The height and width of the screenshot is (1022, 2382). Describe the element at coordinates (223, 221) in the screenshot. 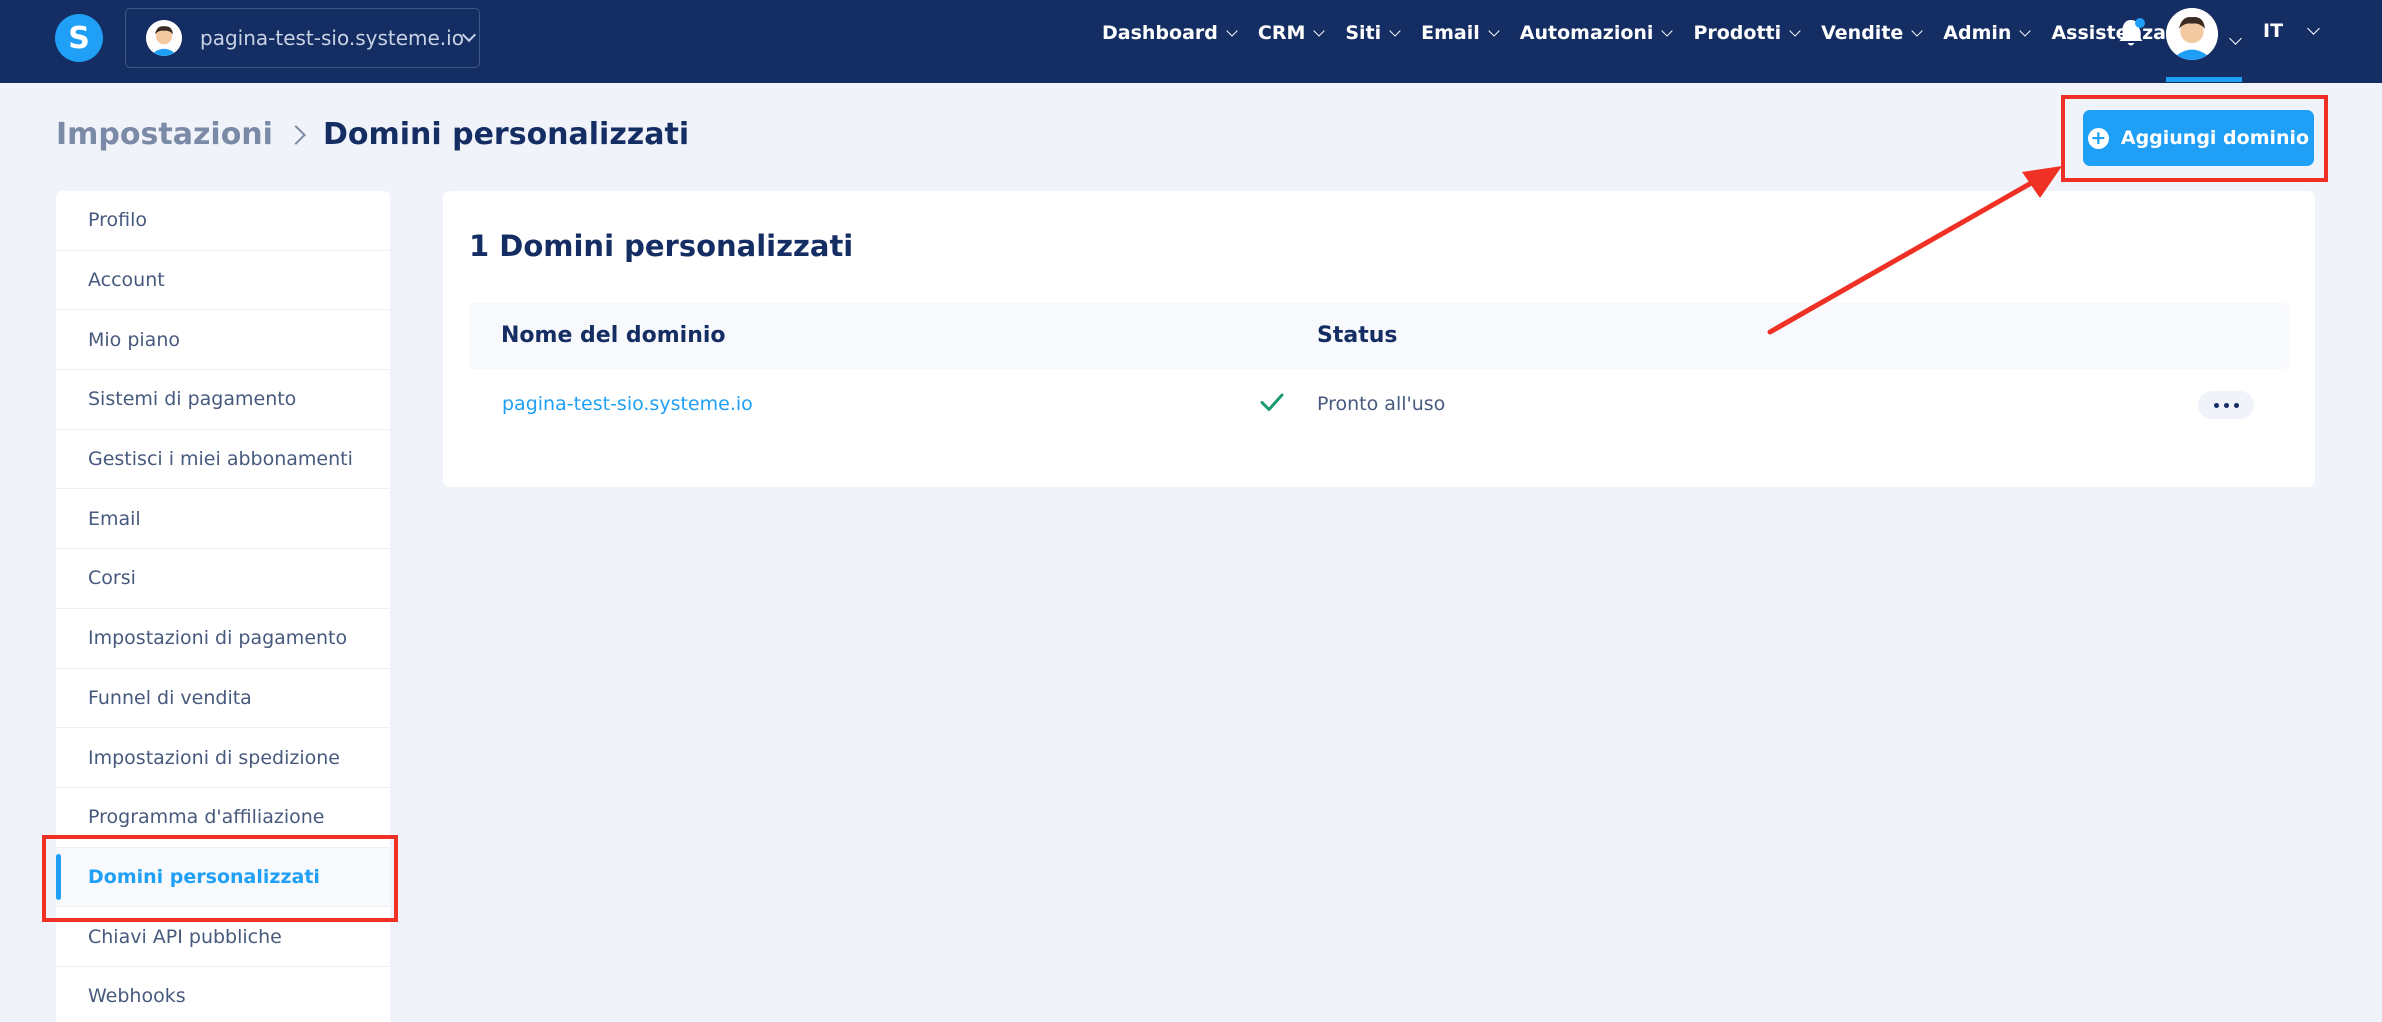

I see `sidebar-item-profilo: Profilo` at that location.